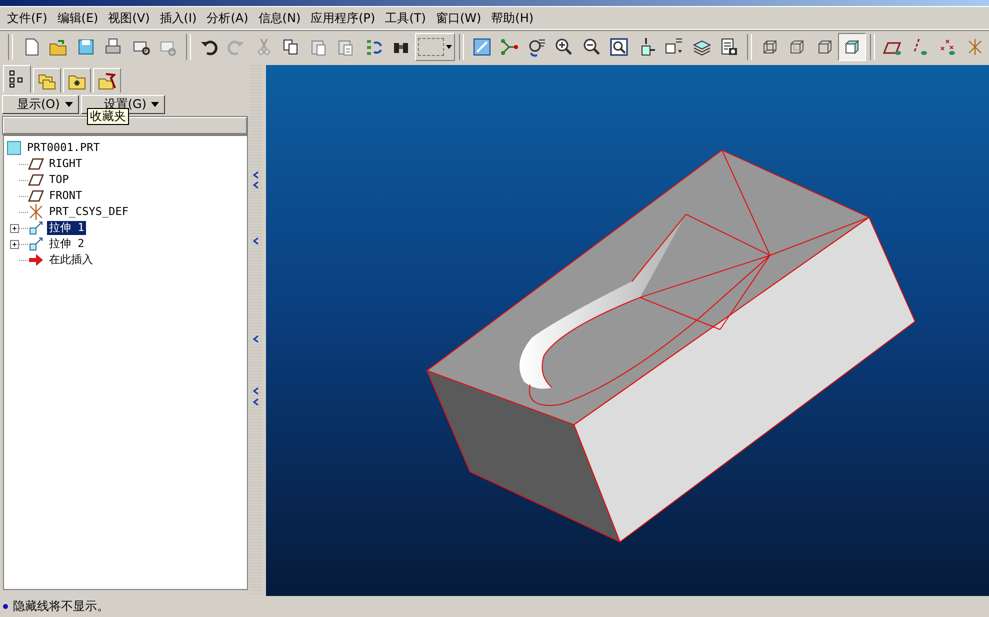 The height and width of the screenshot is (617, 989). Describe the element at coordinates (178, 18) in the screenshot. I see `menu-item: 插入(I)` at that location.